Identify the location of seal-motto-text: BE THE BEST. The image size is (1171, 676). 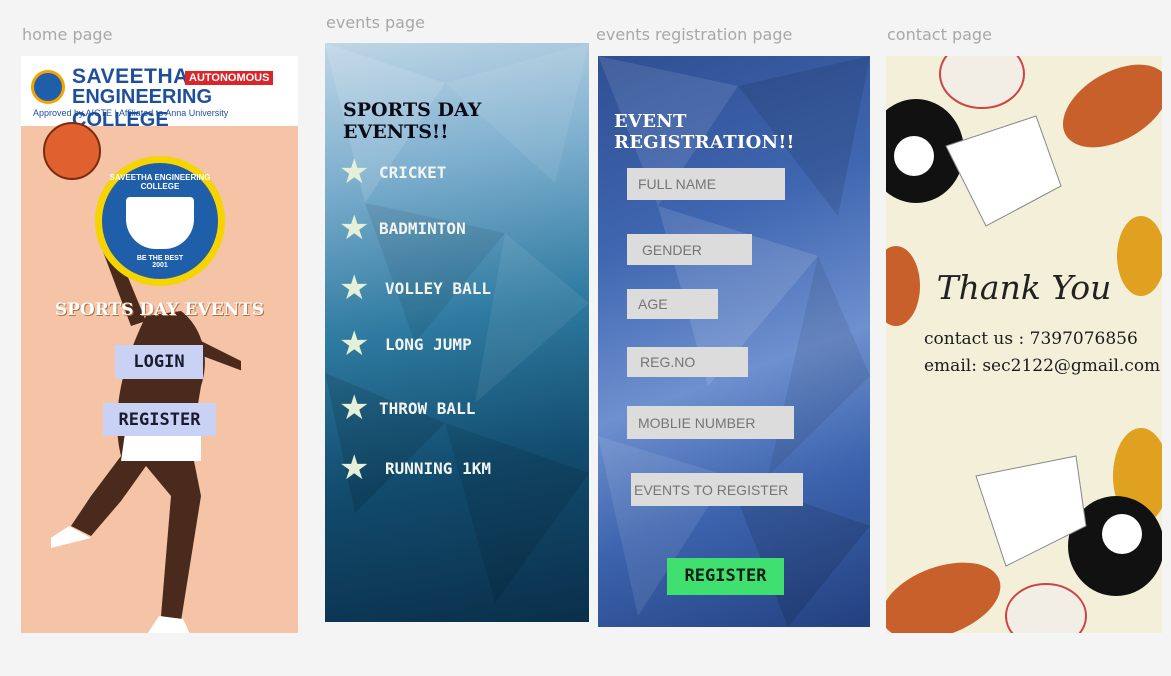
(160, 258).